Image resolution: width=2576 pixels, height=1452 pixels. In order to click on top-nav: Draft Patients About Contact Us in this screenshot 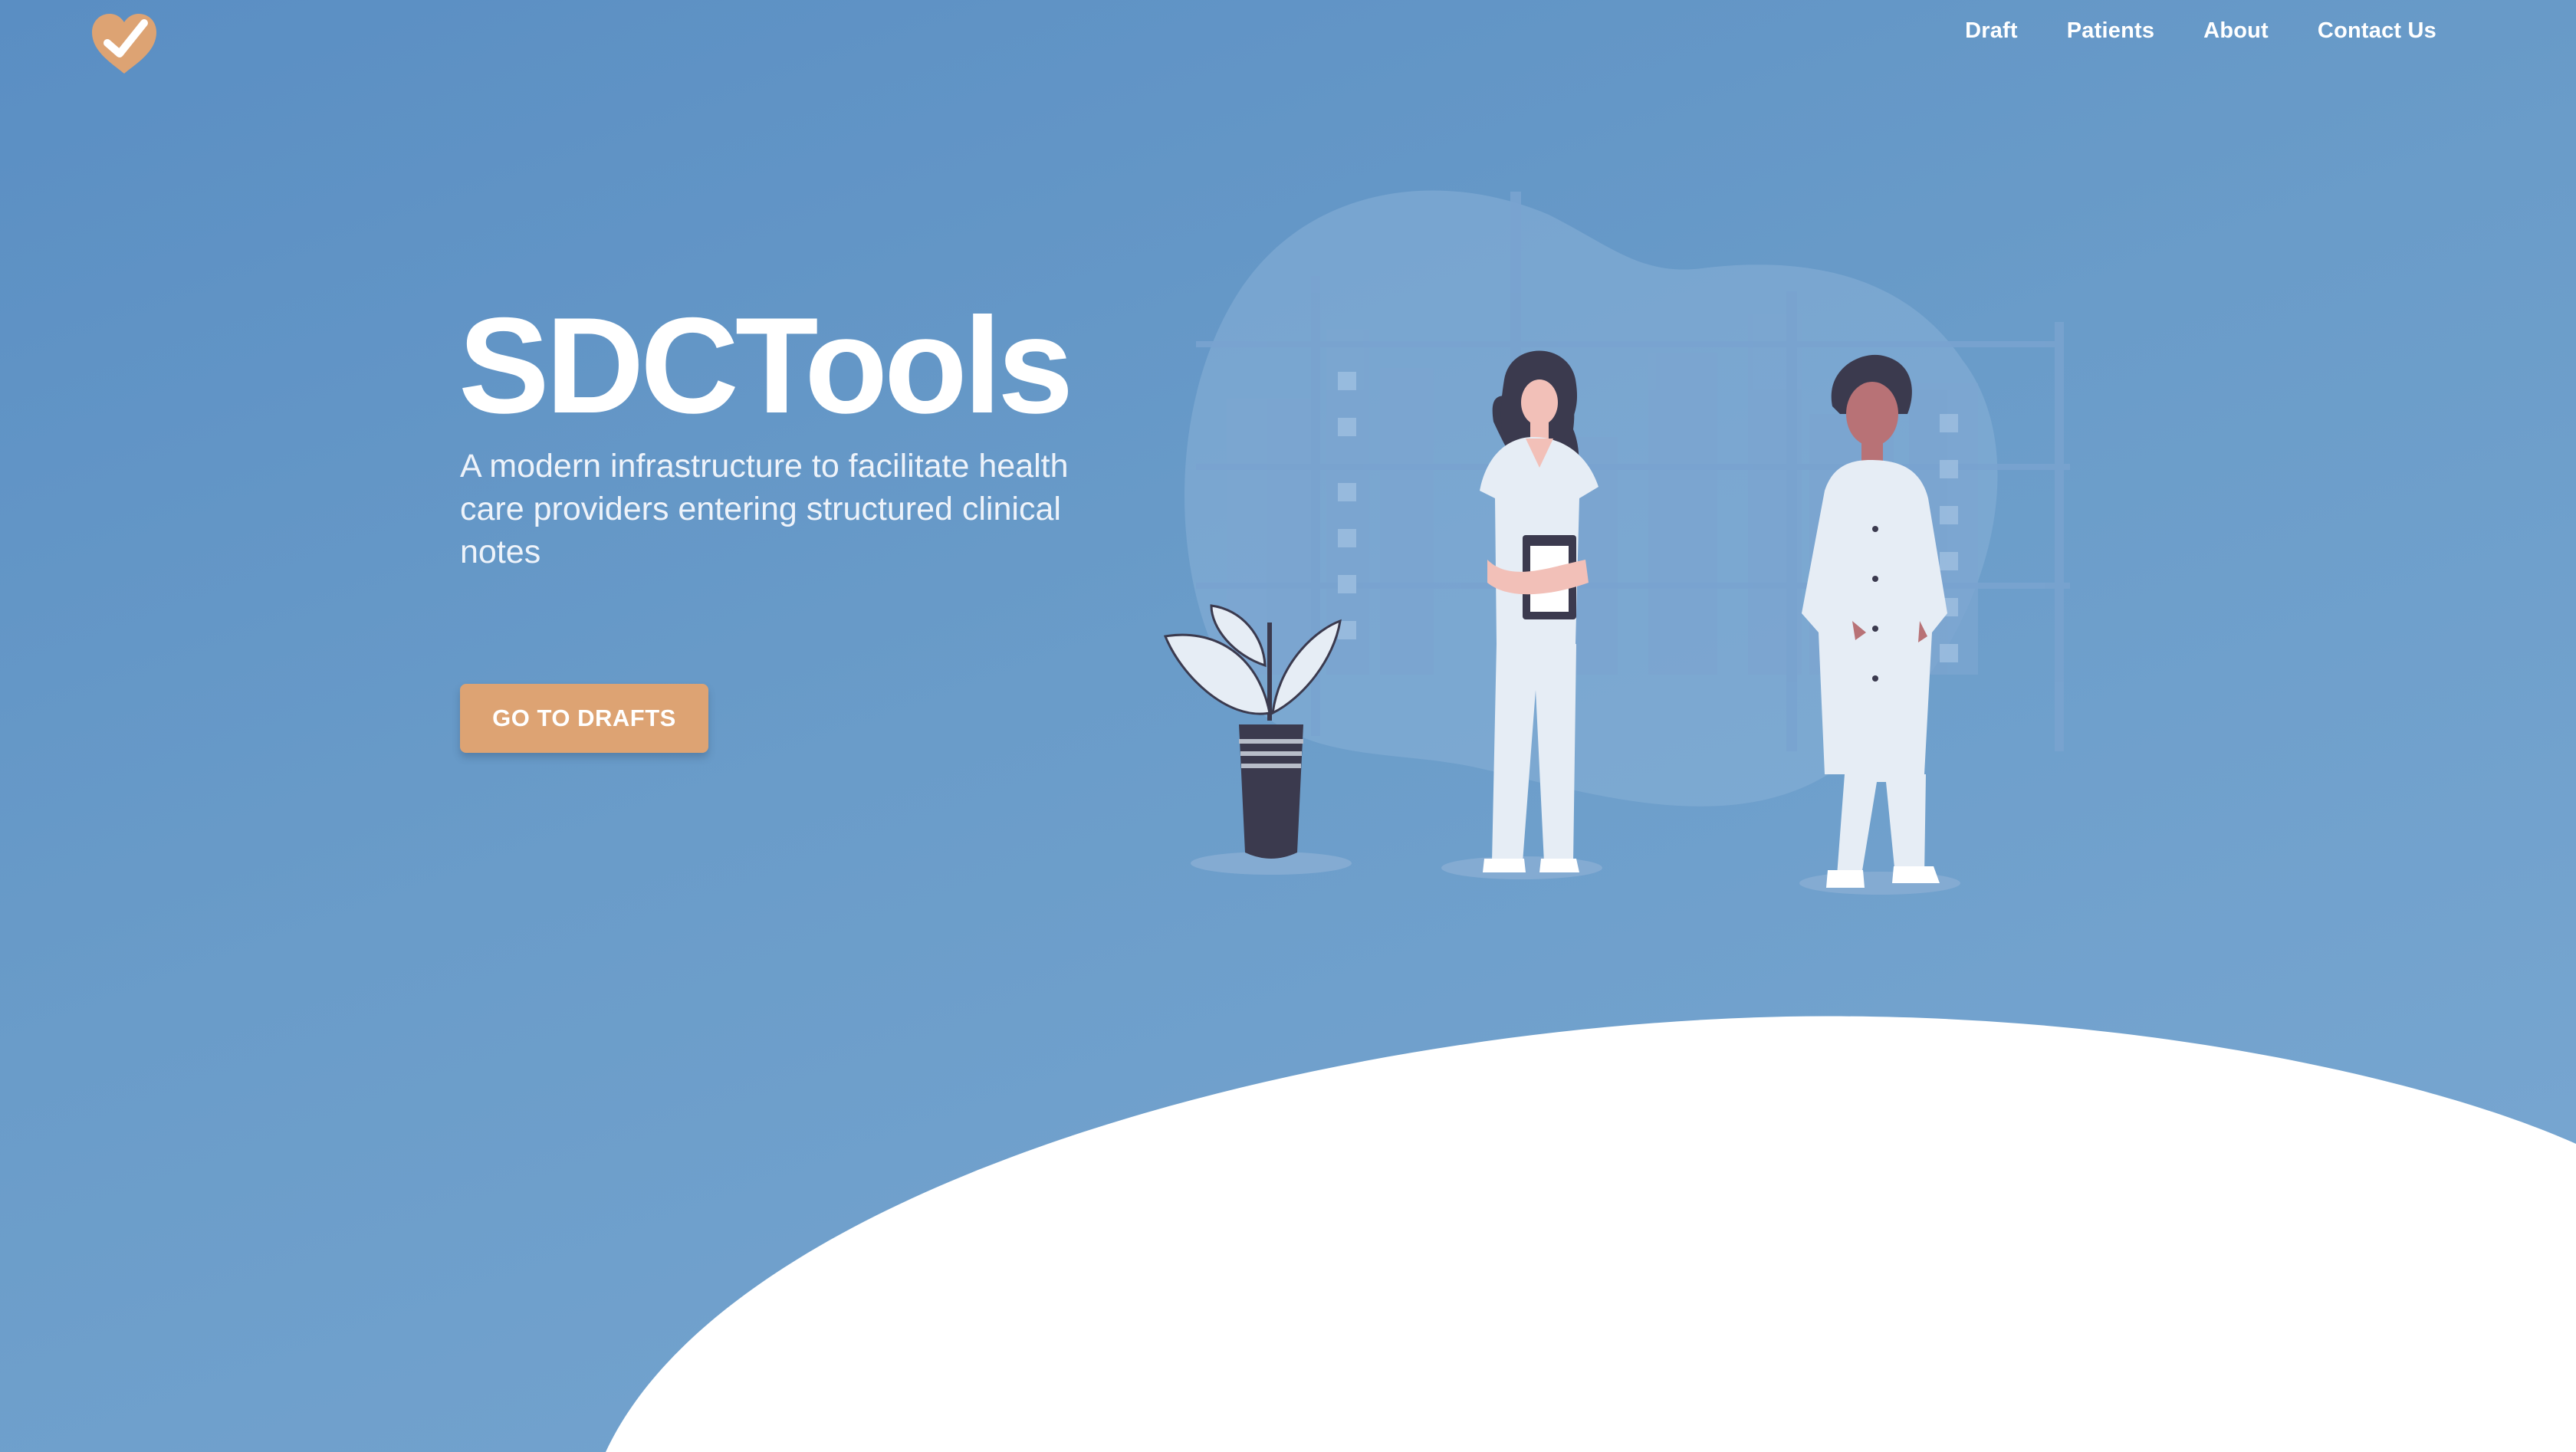, I will do `click(2201, 31)`.